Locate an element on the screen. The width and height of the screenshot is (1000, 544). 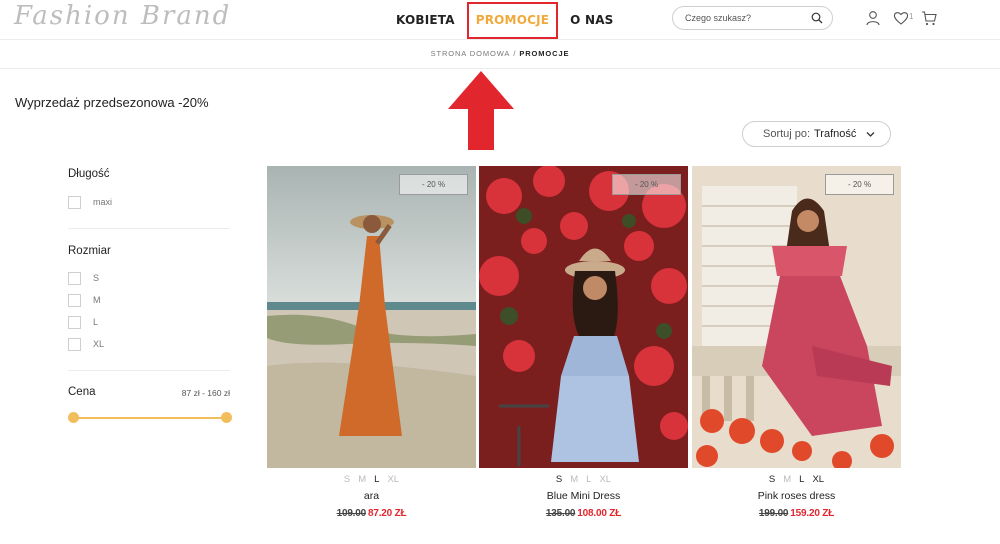
price-slider-max-handle is located at coordinates (226, 417).